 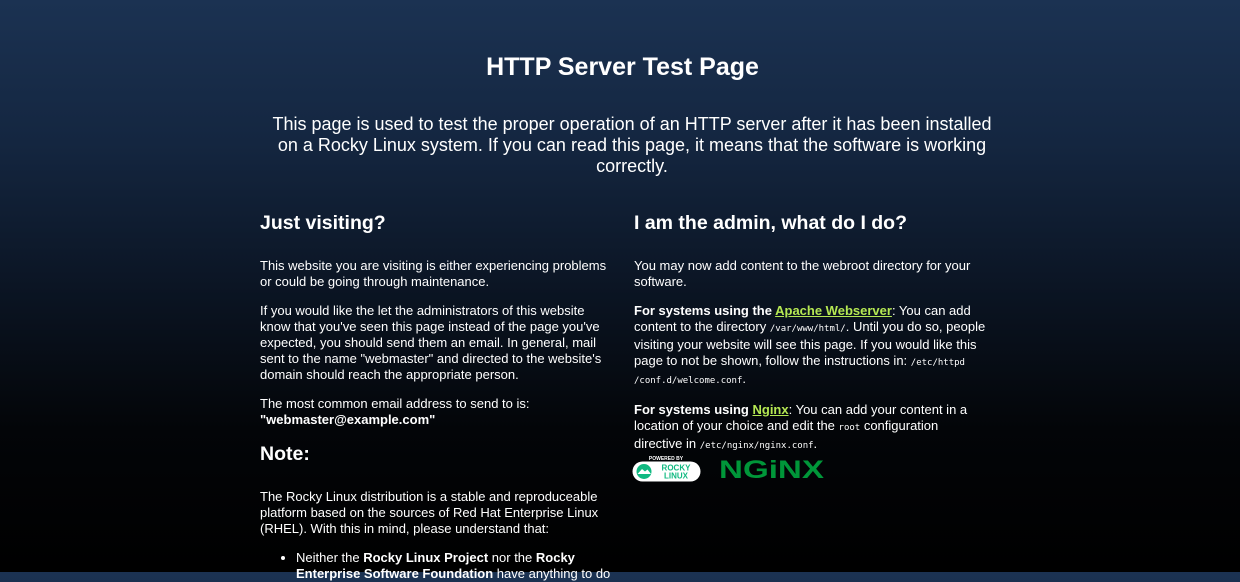 What do you see at coordinates (330, 557) in the screenshot?
I see `bullet-text: Neither the` at bounding box center [330, 557].